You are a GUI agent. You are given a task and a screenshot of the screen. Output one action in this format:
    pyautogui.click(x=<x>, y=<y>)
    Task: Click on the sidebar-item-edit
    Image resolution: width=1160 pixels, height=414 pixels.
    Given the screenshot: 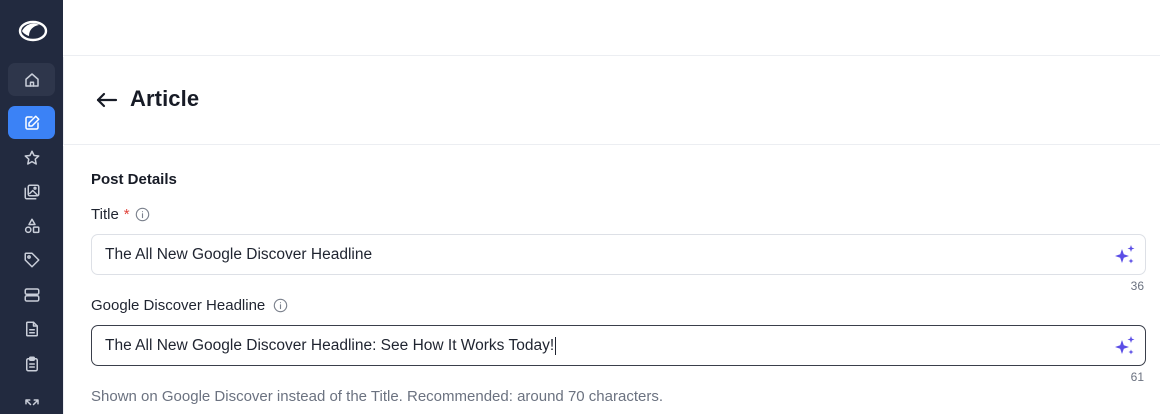 What is the action you would take?
    pyautogui.click(x=31, y=122)
    